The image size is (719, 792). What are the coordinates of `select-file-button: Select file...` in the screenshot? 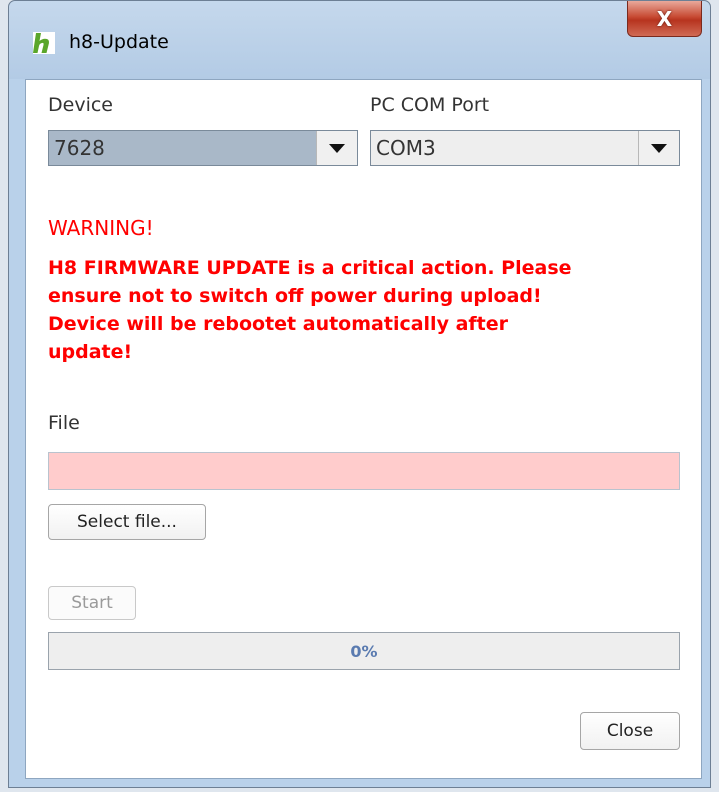 It's located at (127, 522).